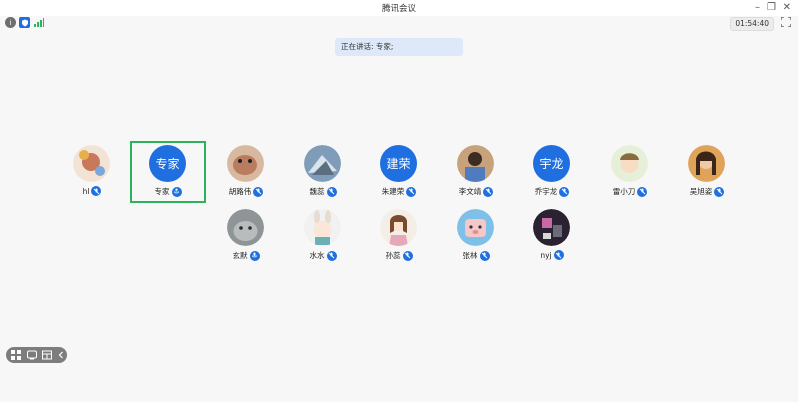 The width and height of the screenshot is (798, 402). I want to click on participant-name-row: hl, so click(92, 191).